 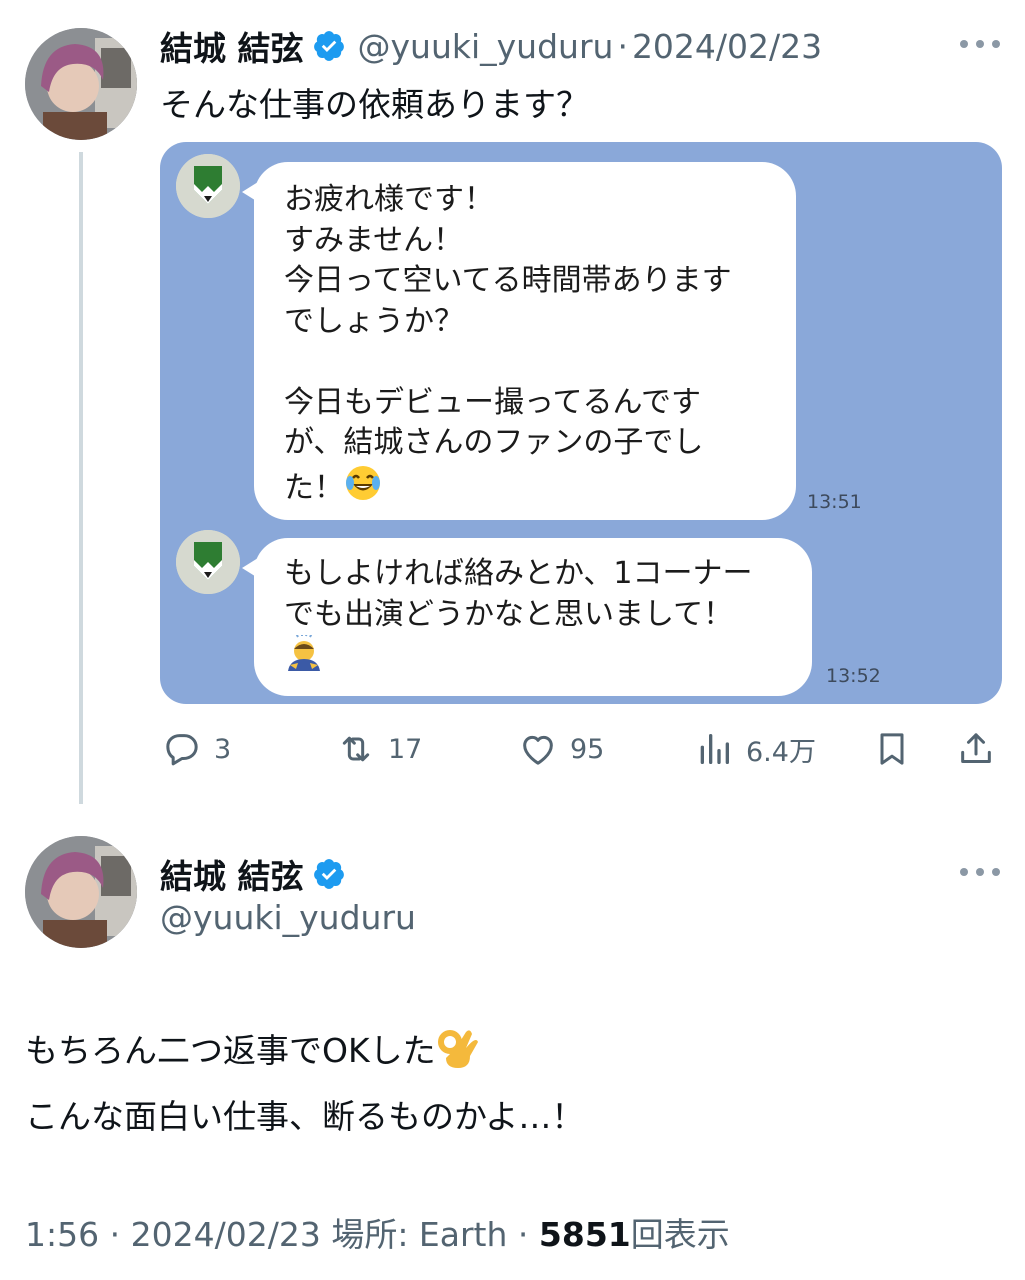 What do you see at coordinates (494, 442) in the screenshot?
I see `chat-line: が、結城さんのファンの子でし` at bounding box center [494, 442].